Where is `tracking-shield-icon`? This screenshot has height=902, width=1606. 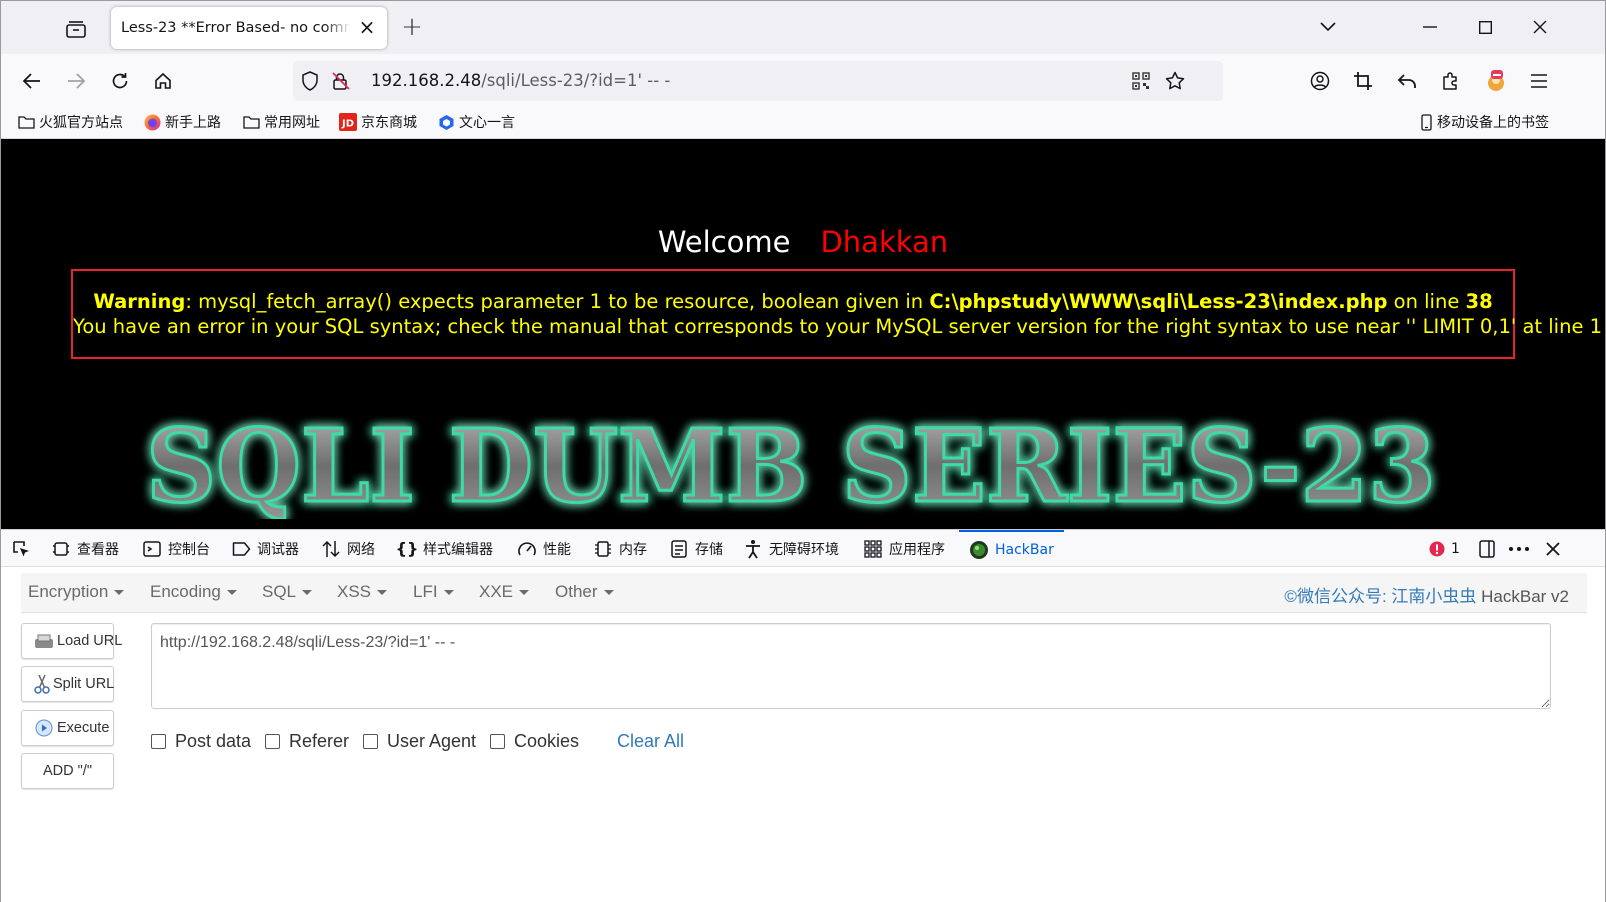 tracking-shield-icon is located at coordinates (310, 81).